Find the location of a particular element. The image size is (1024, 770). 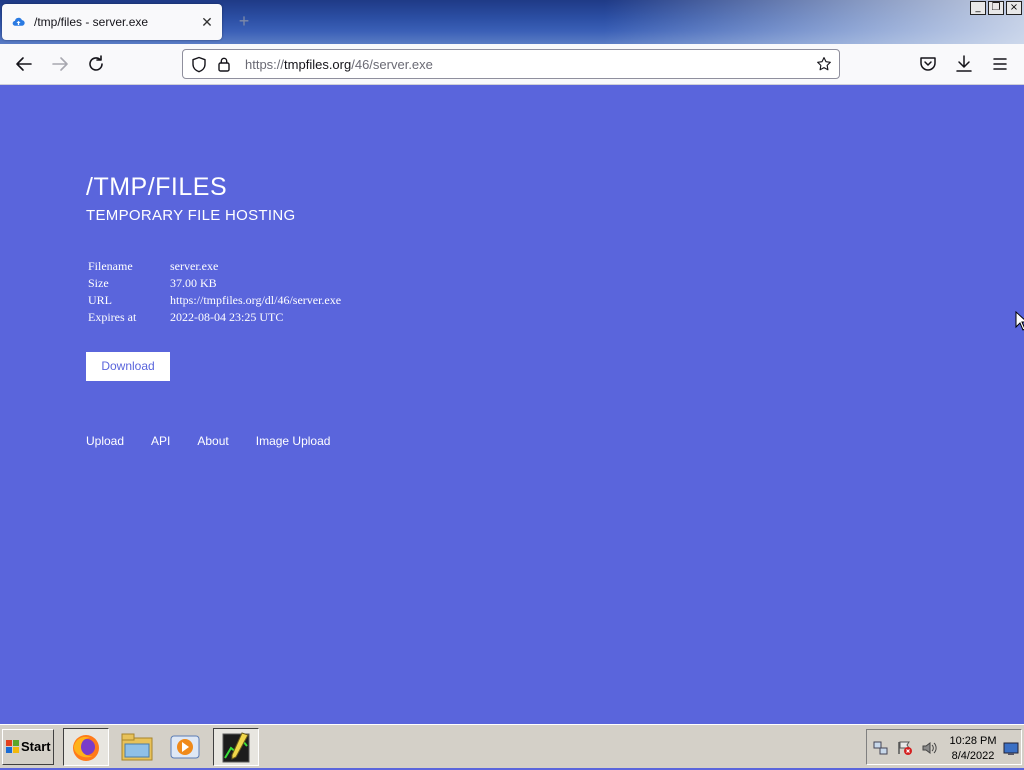

pocket-button is located at coordinates (928, 64).